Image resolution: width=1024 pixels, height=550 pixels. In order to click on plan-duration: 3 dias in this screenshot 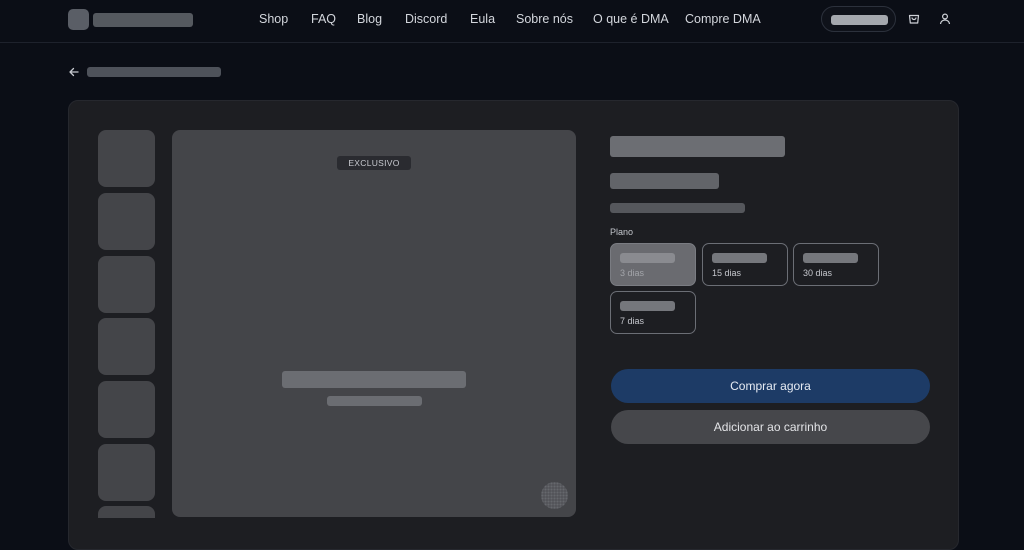, I will do `click(632, 273)`.